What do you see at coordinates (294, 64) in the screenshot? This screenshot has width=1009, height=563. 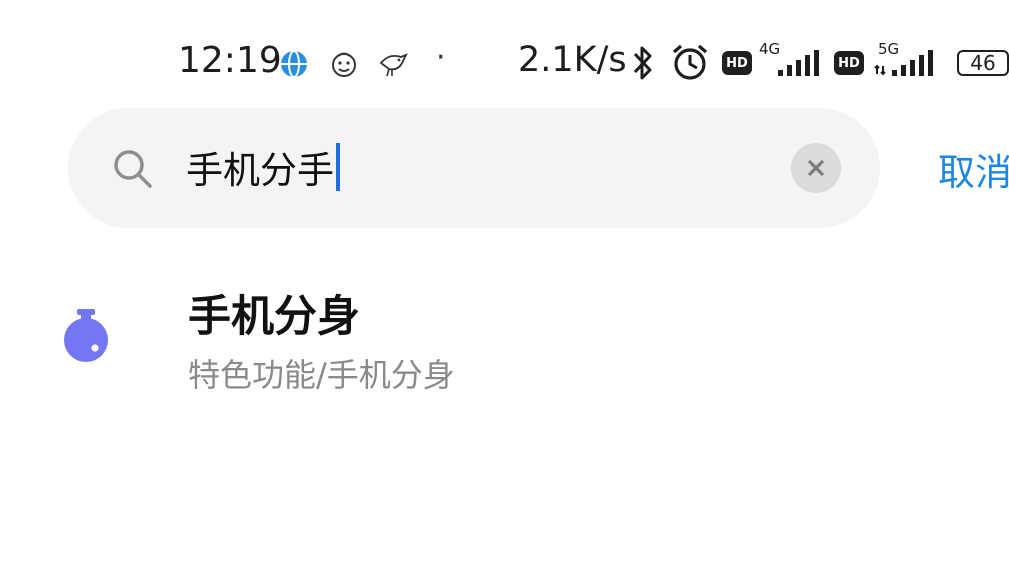 I see `globe-icon` at bounding box center [294, 64].